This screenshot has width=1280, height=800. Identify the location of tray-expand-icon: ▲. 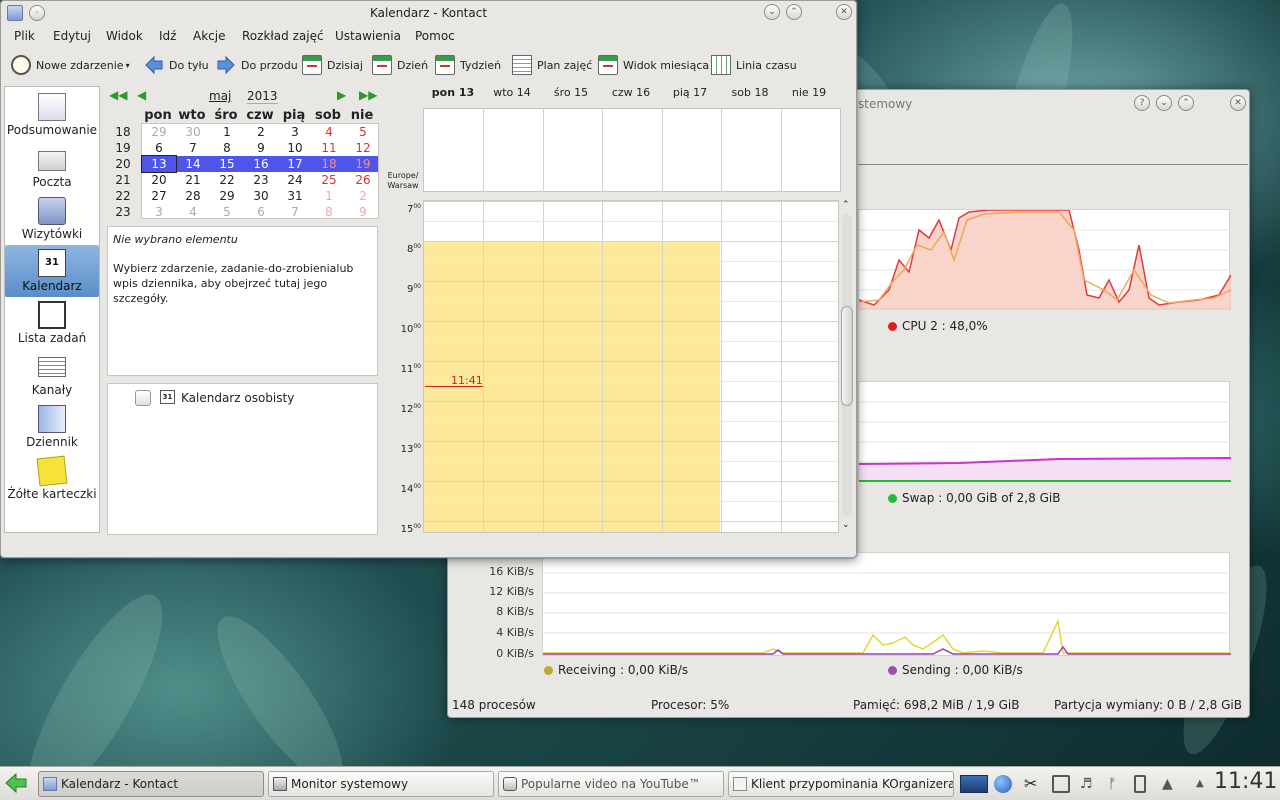
(1205, 784).